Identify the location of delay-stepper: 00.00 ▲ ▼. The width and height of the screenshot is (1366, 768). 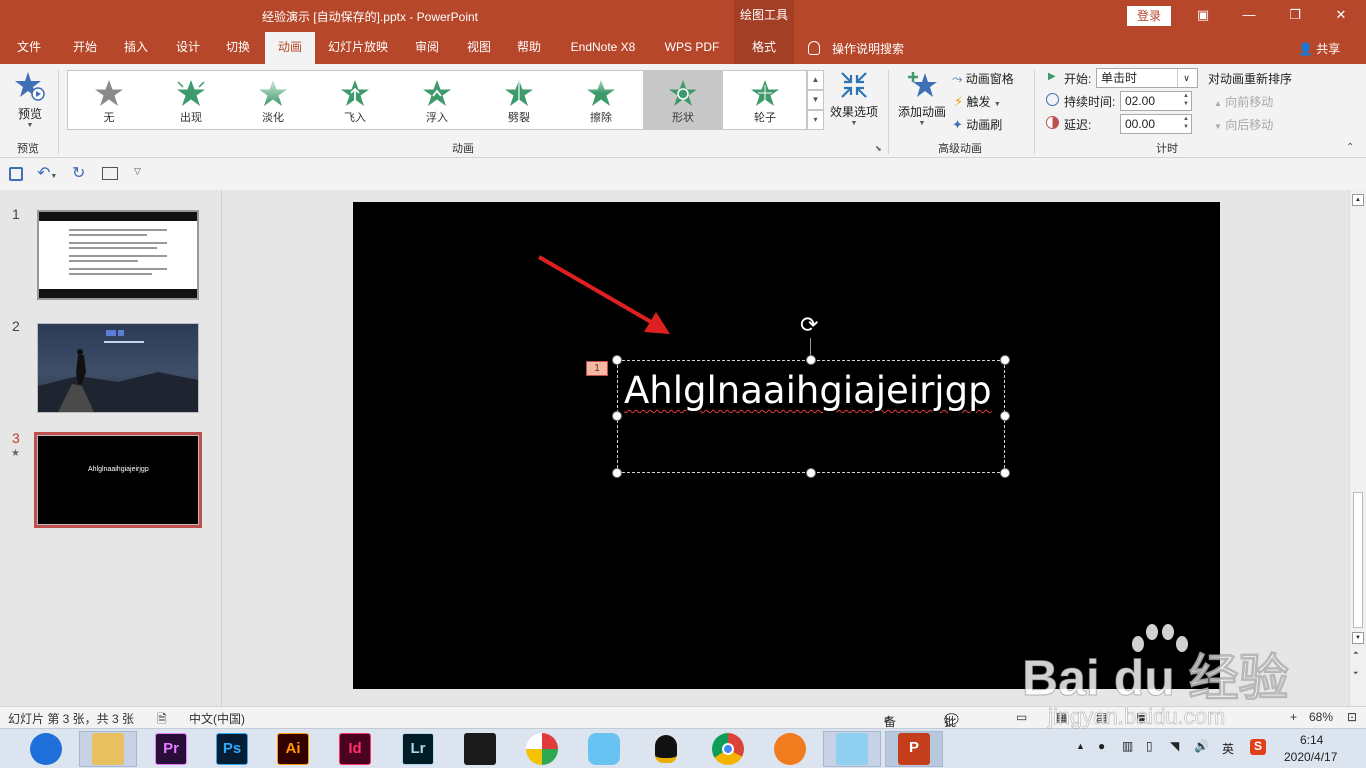
(1156, 124).